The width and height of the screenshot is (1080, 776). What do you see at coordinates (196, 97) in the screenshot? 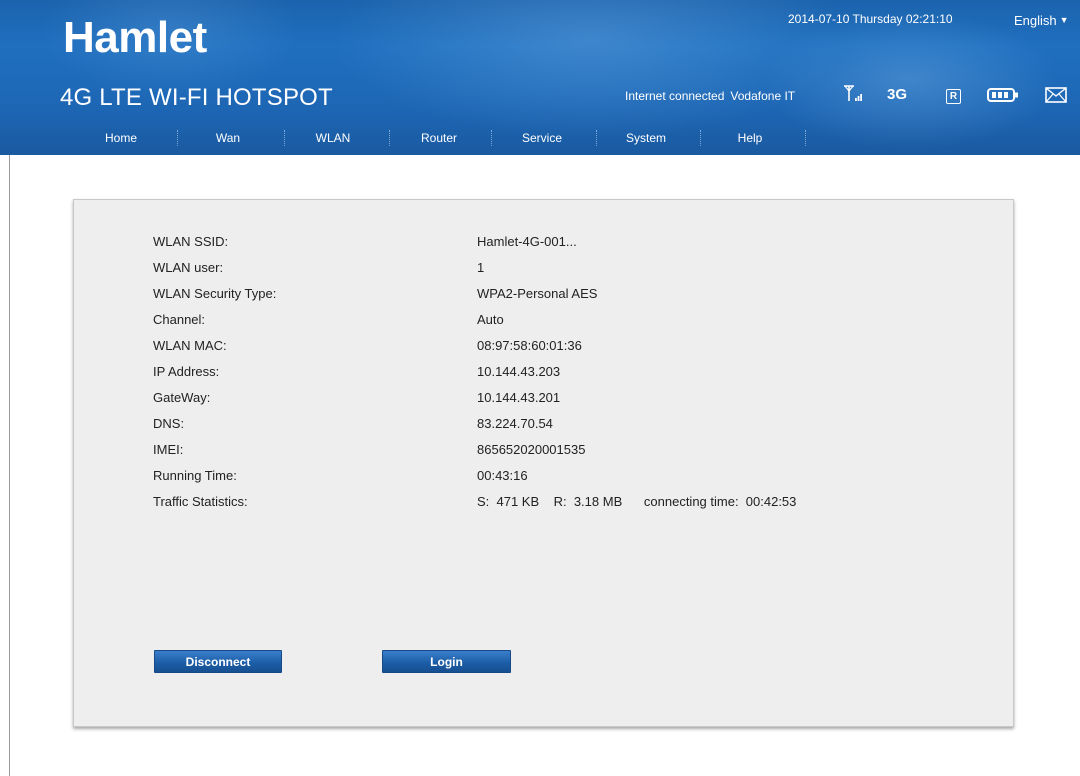
I see `product-tagline: 4G LTE WI-FI HOTSPOT` at bounding box center [196, 97].